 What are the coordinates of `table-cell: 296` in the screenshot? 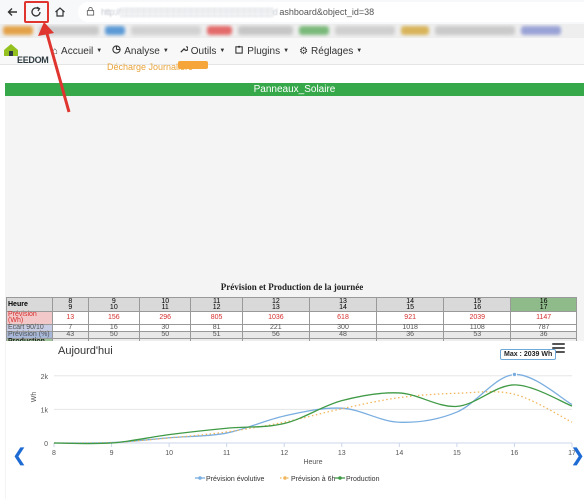 It's located at (165, 318).